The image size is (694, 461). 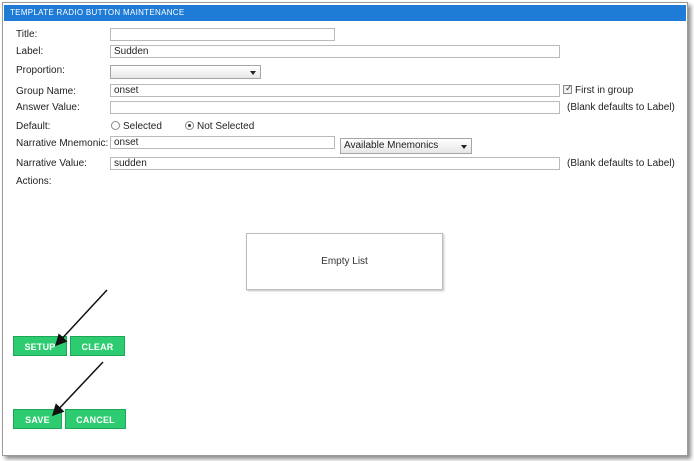 What do you see at coordinates (97, 346) in the screenshot?
I see `clear-button: CLEAR` at bounding box center [97, 346].